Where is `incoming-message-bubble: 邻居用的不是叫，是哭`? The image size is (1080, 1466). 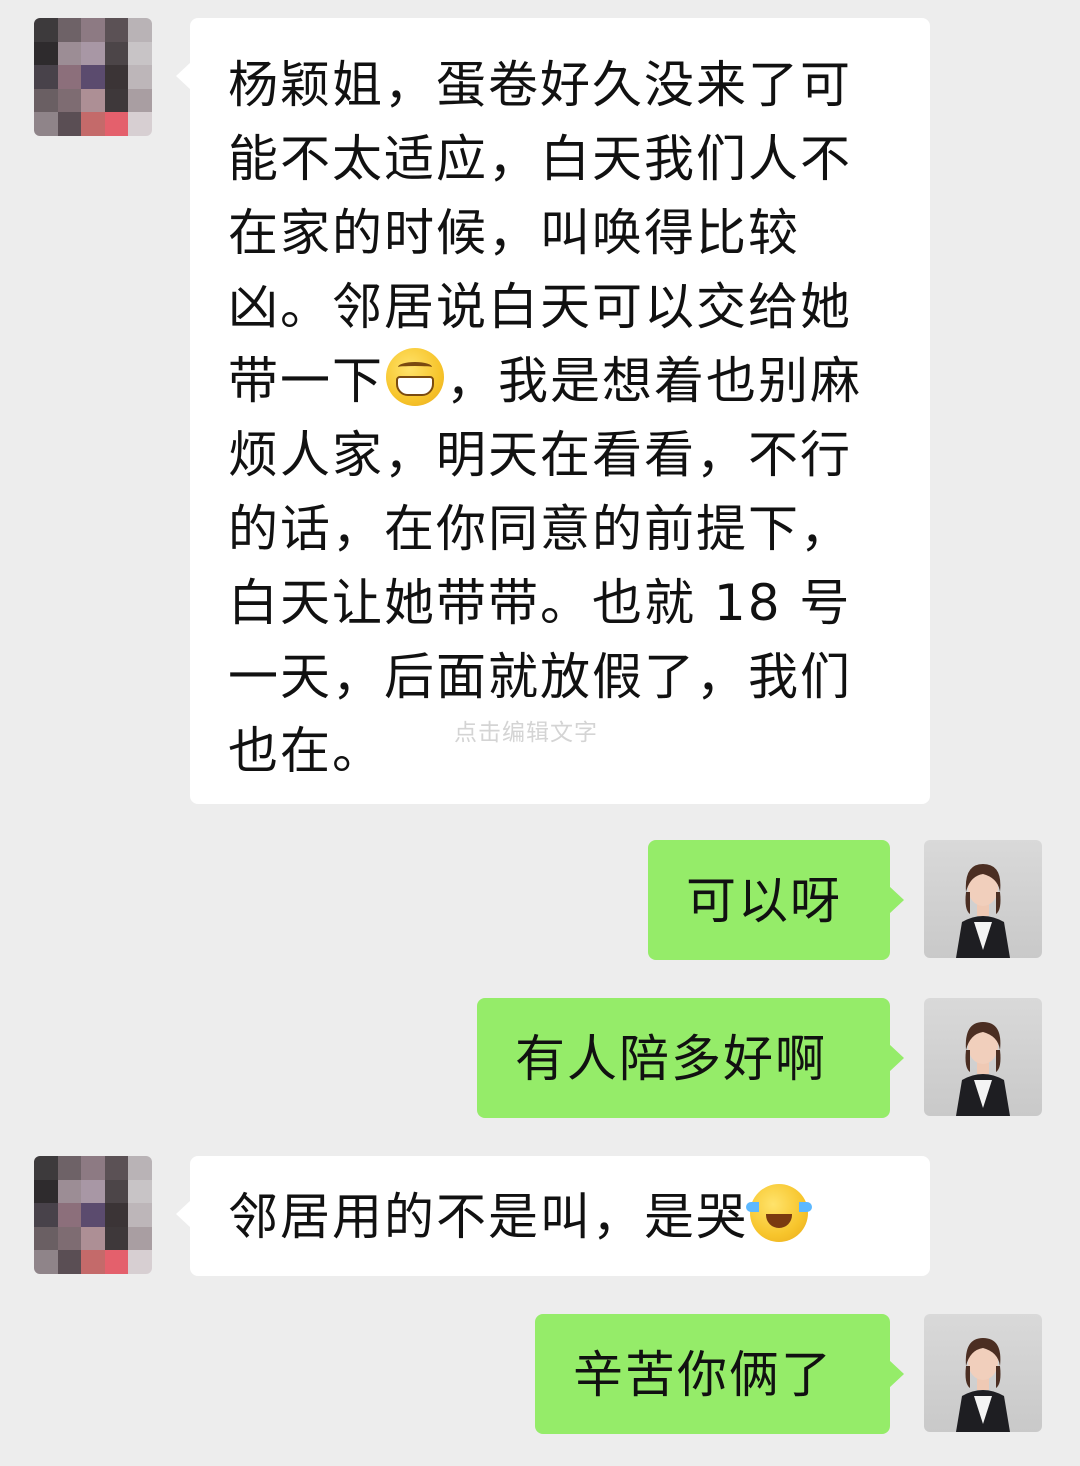 incoming-message-bubble: 邻居用的不是叫，是哭 is located at coordinates (553, 1216).